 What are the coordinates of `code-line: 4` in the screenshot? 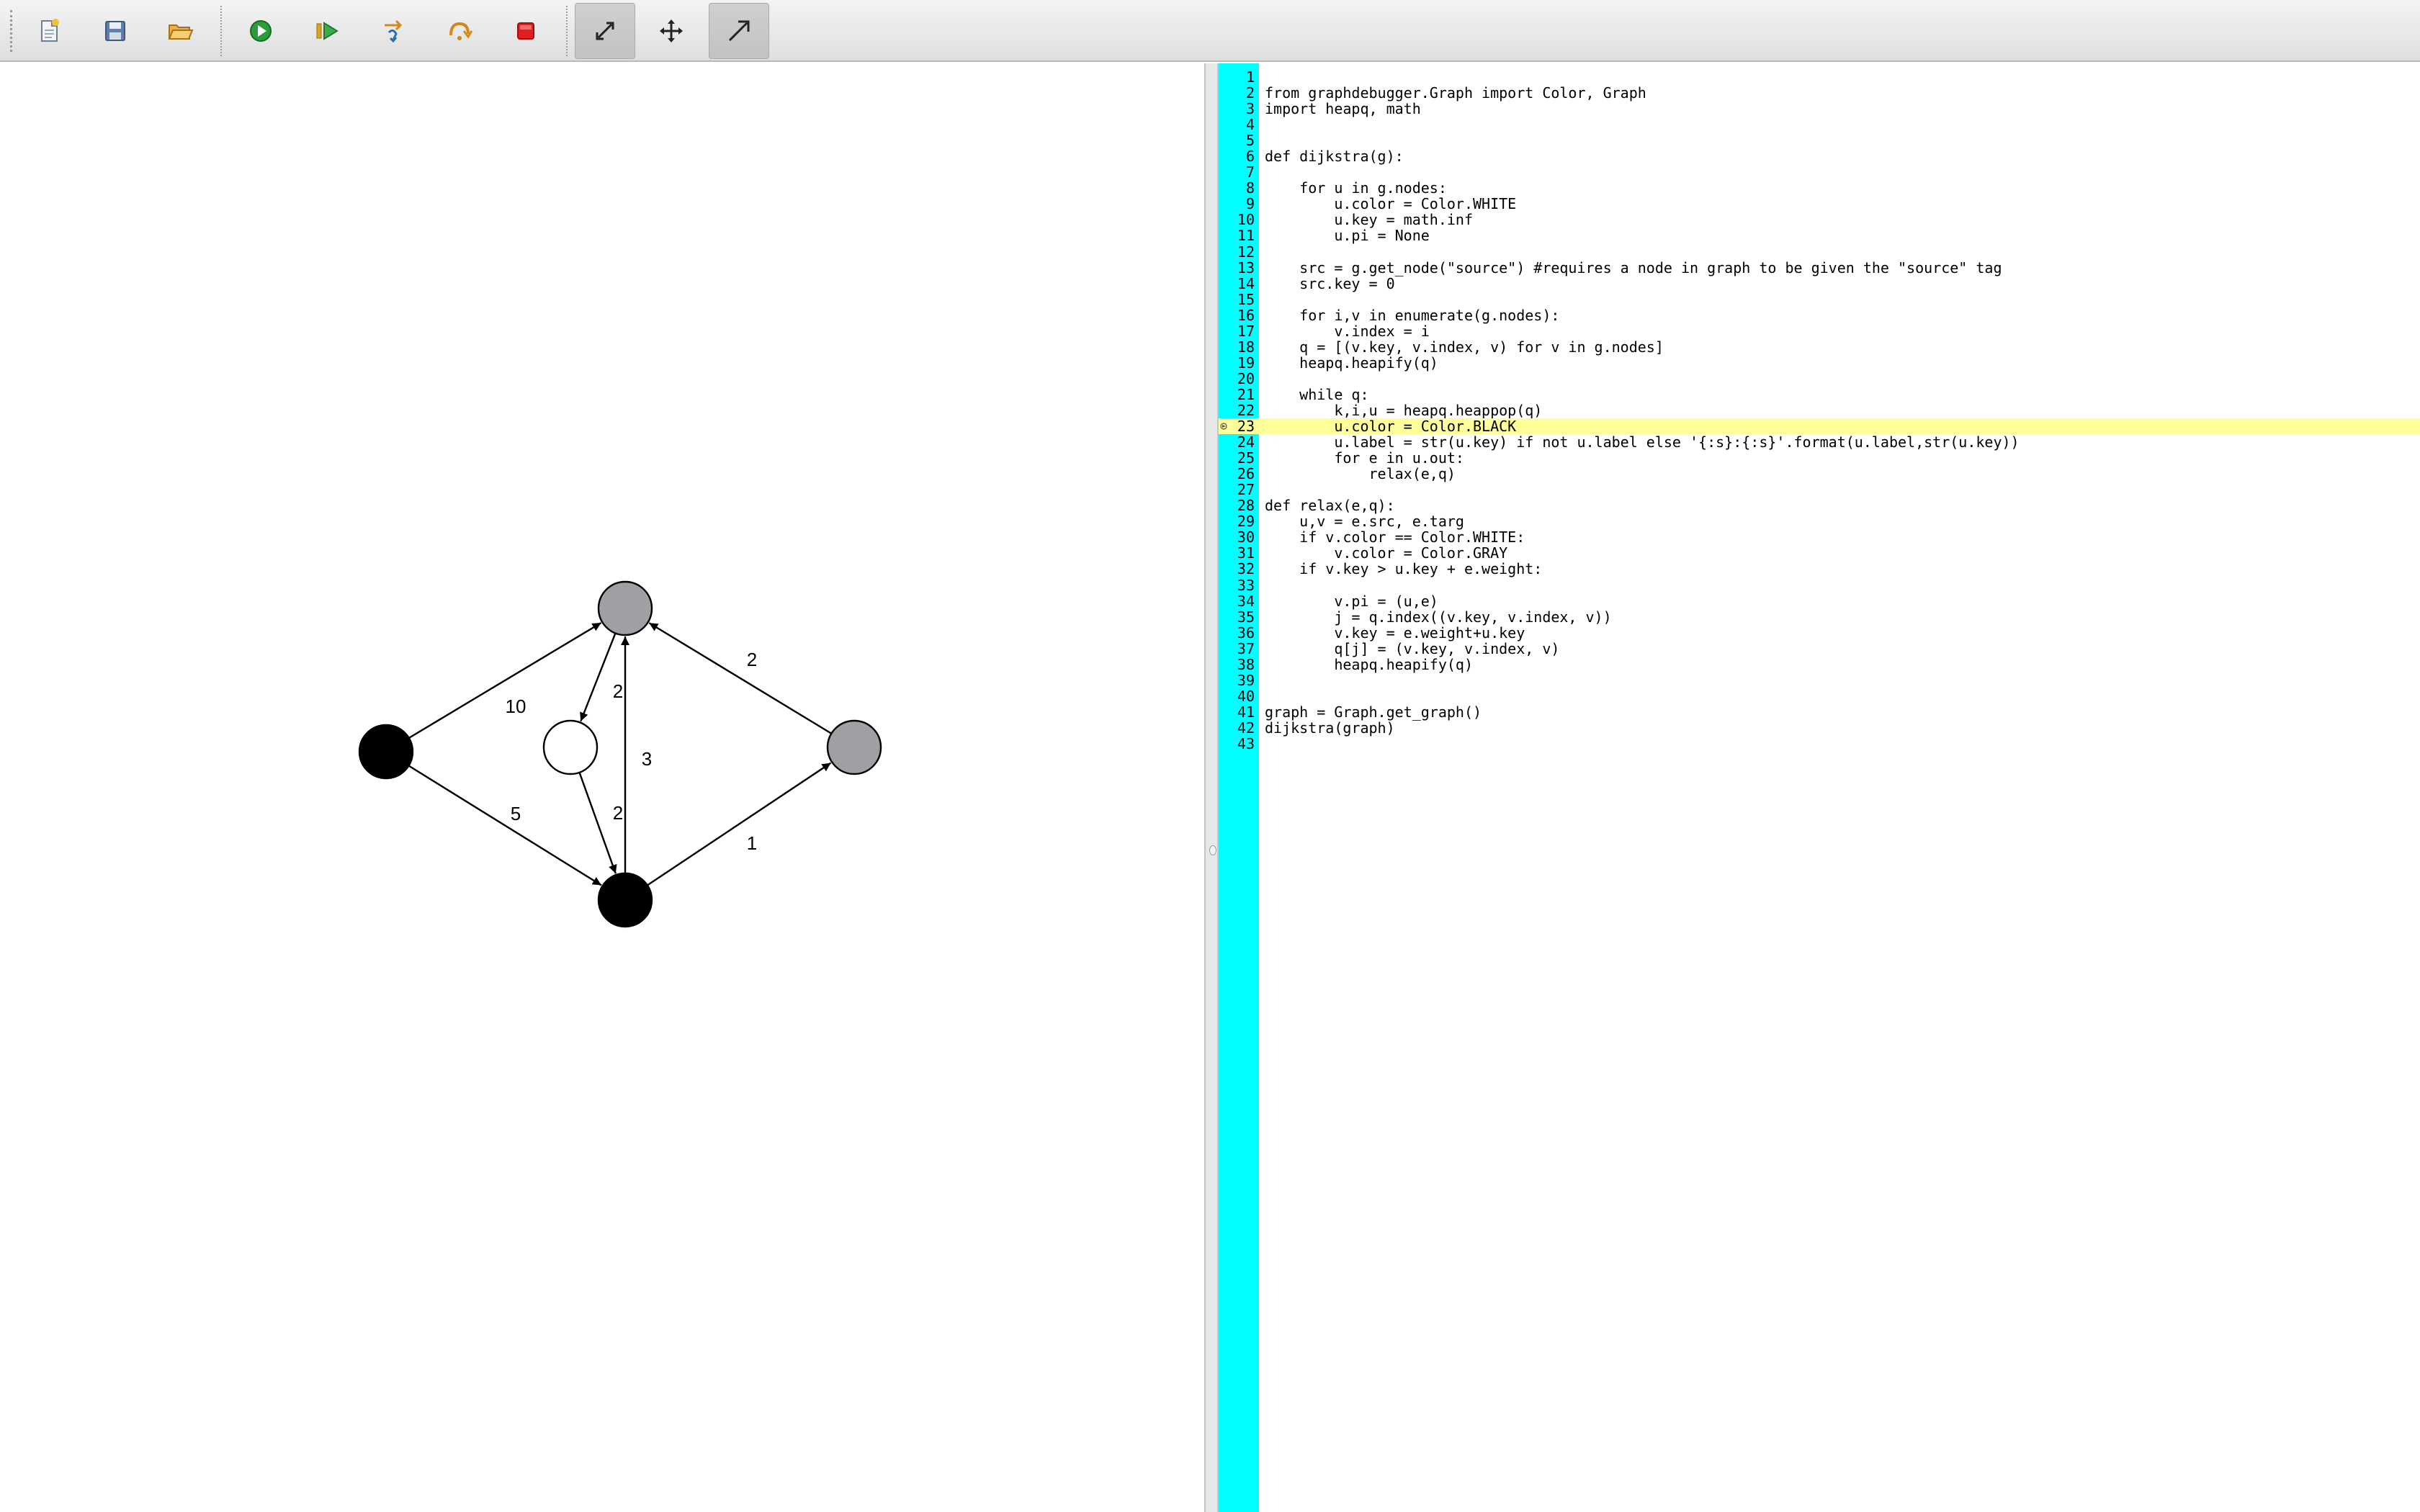 It's located at (1820, 124).